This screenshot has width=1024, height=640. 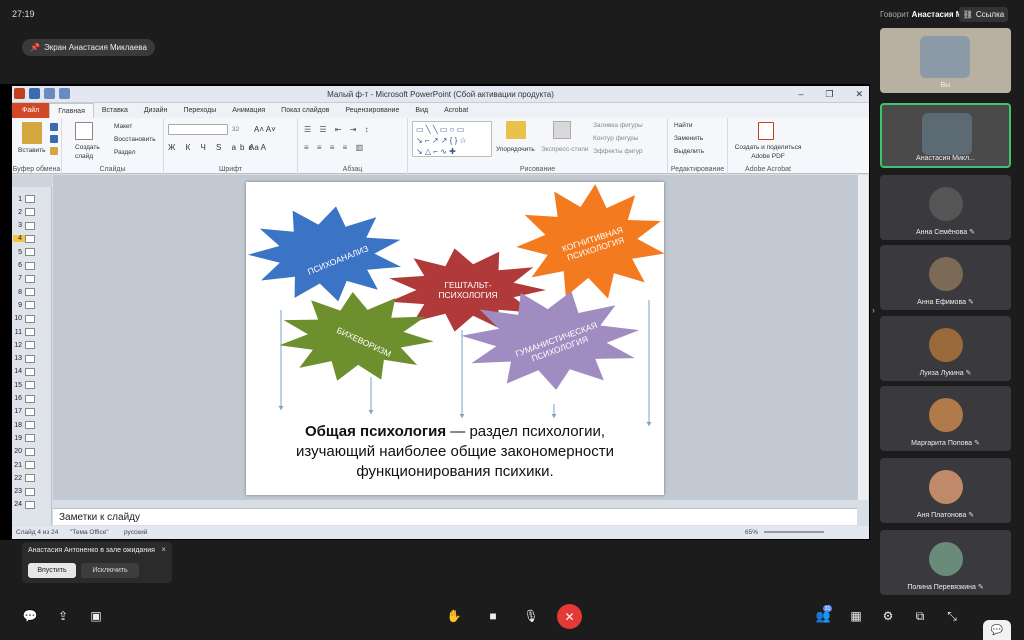 What do you see at coordinates (265, 129) in the screenshot?
I see `grow-font-icon: A˄ A˅` at bounding box center [265, 129].